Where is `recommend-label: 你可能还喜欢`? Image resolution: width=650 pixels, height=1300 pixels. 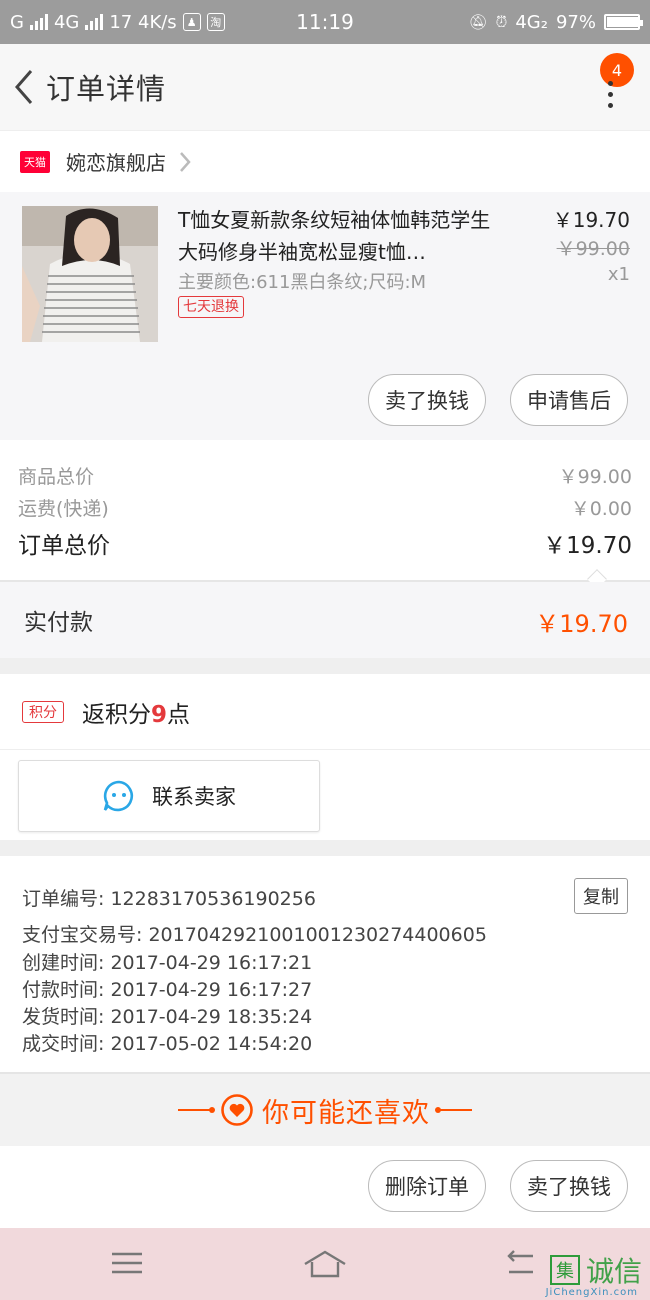
recommend-label: 你可能还喜欢 is located at coordinates (346, 1113).